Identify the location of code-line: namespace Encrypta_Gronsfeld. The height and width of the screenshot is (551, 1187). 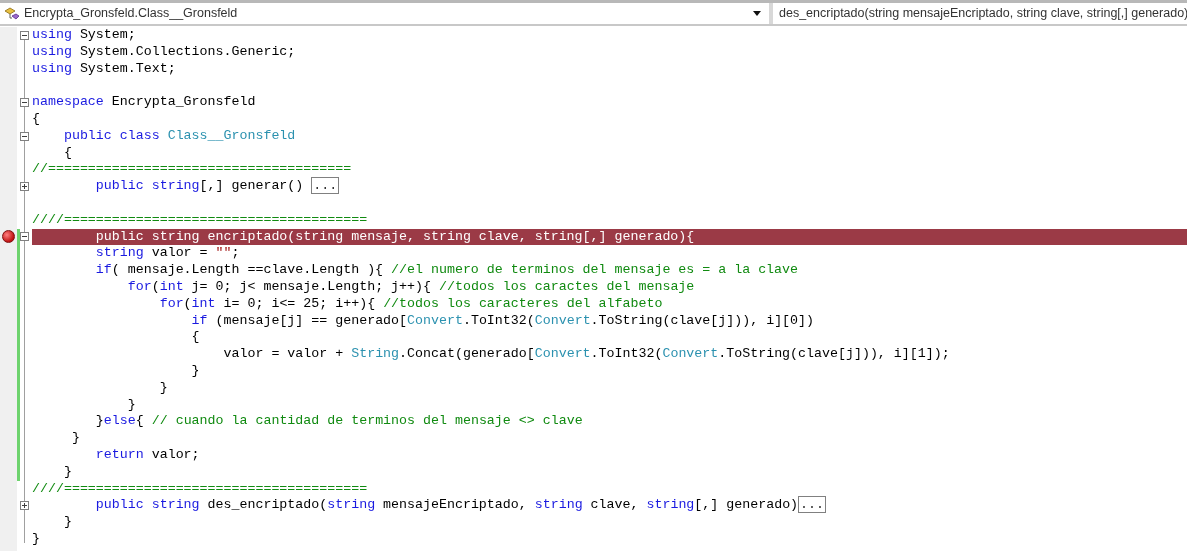
(144, 102).